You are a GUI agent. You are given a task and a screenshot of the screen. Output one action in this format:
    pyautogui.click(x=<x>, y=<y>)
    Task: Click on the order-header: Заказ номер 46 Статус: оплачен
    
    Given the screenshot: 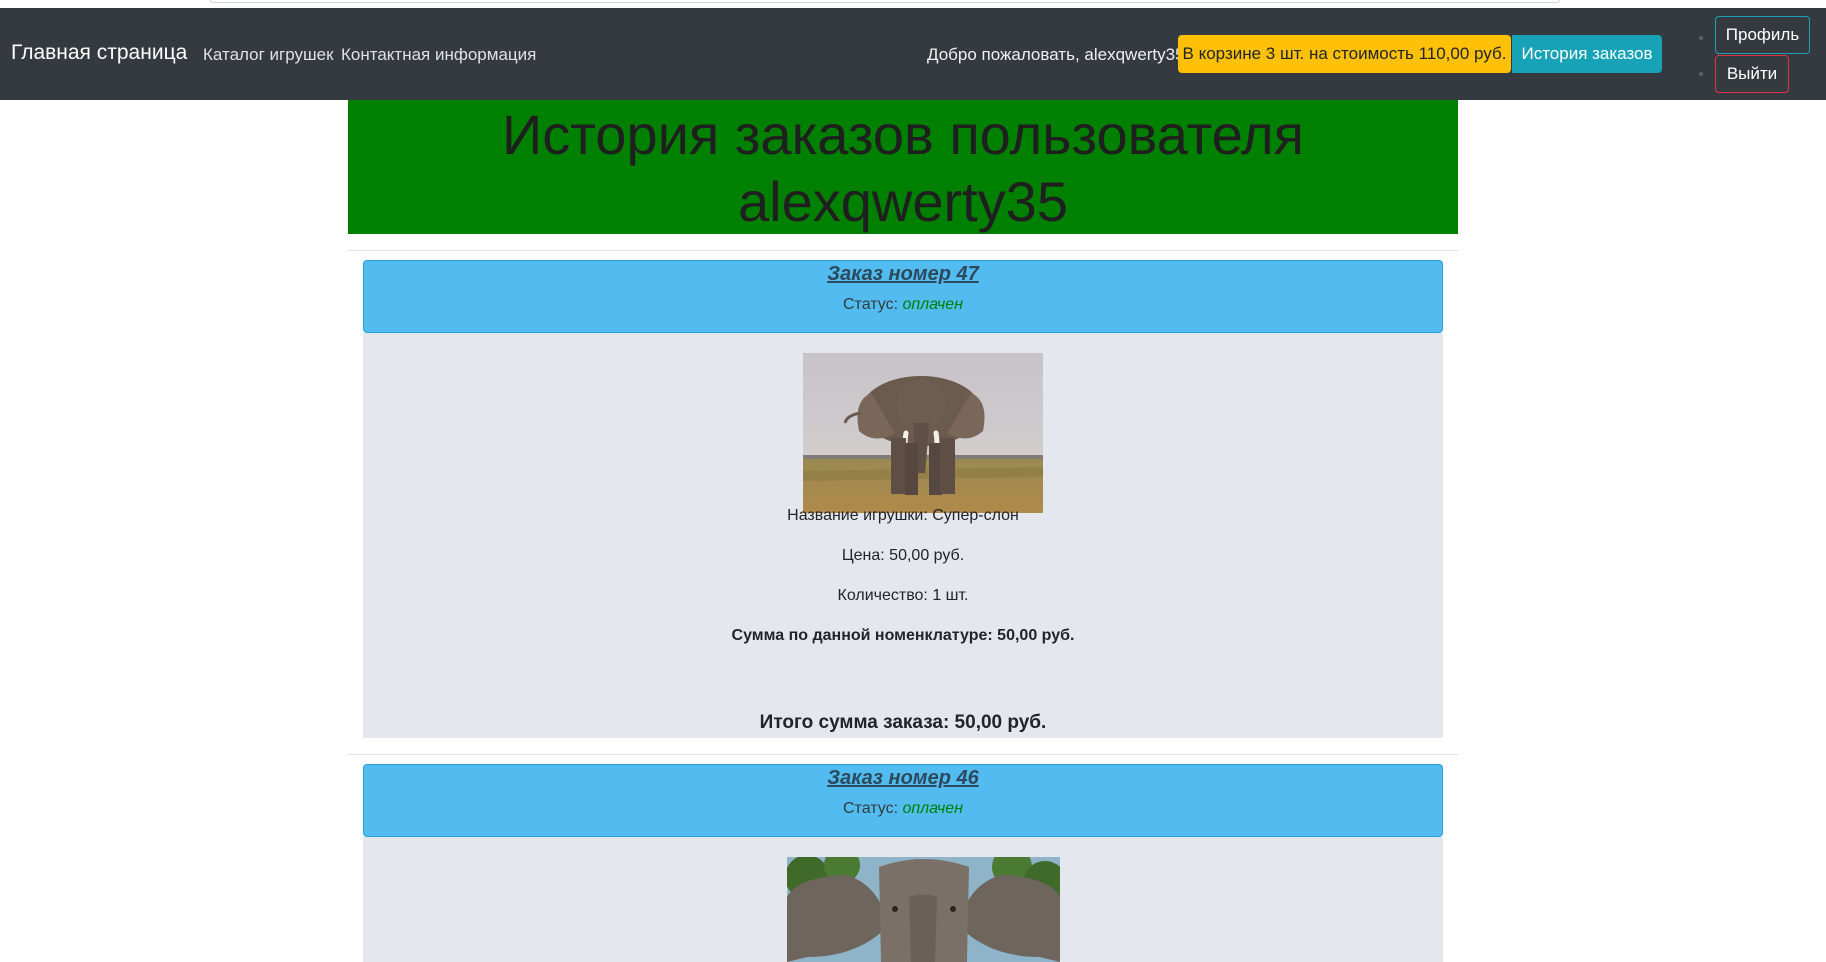 What is the action you would take?
    pyautogui.click(x=903, y=800)
    